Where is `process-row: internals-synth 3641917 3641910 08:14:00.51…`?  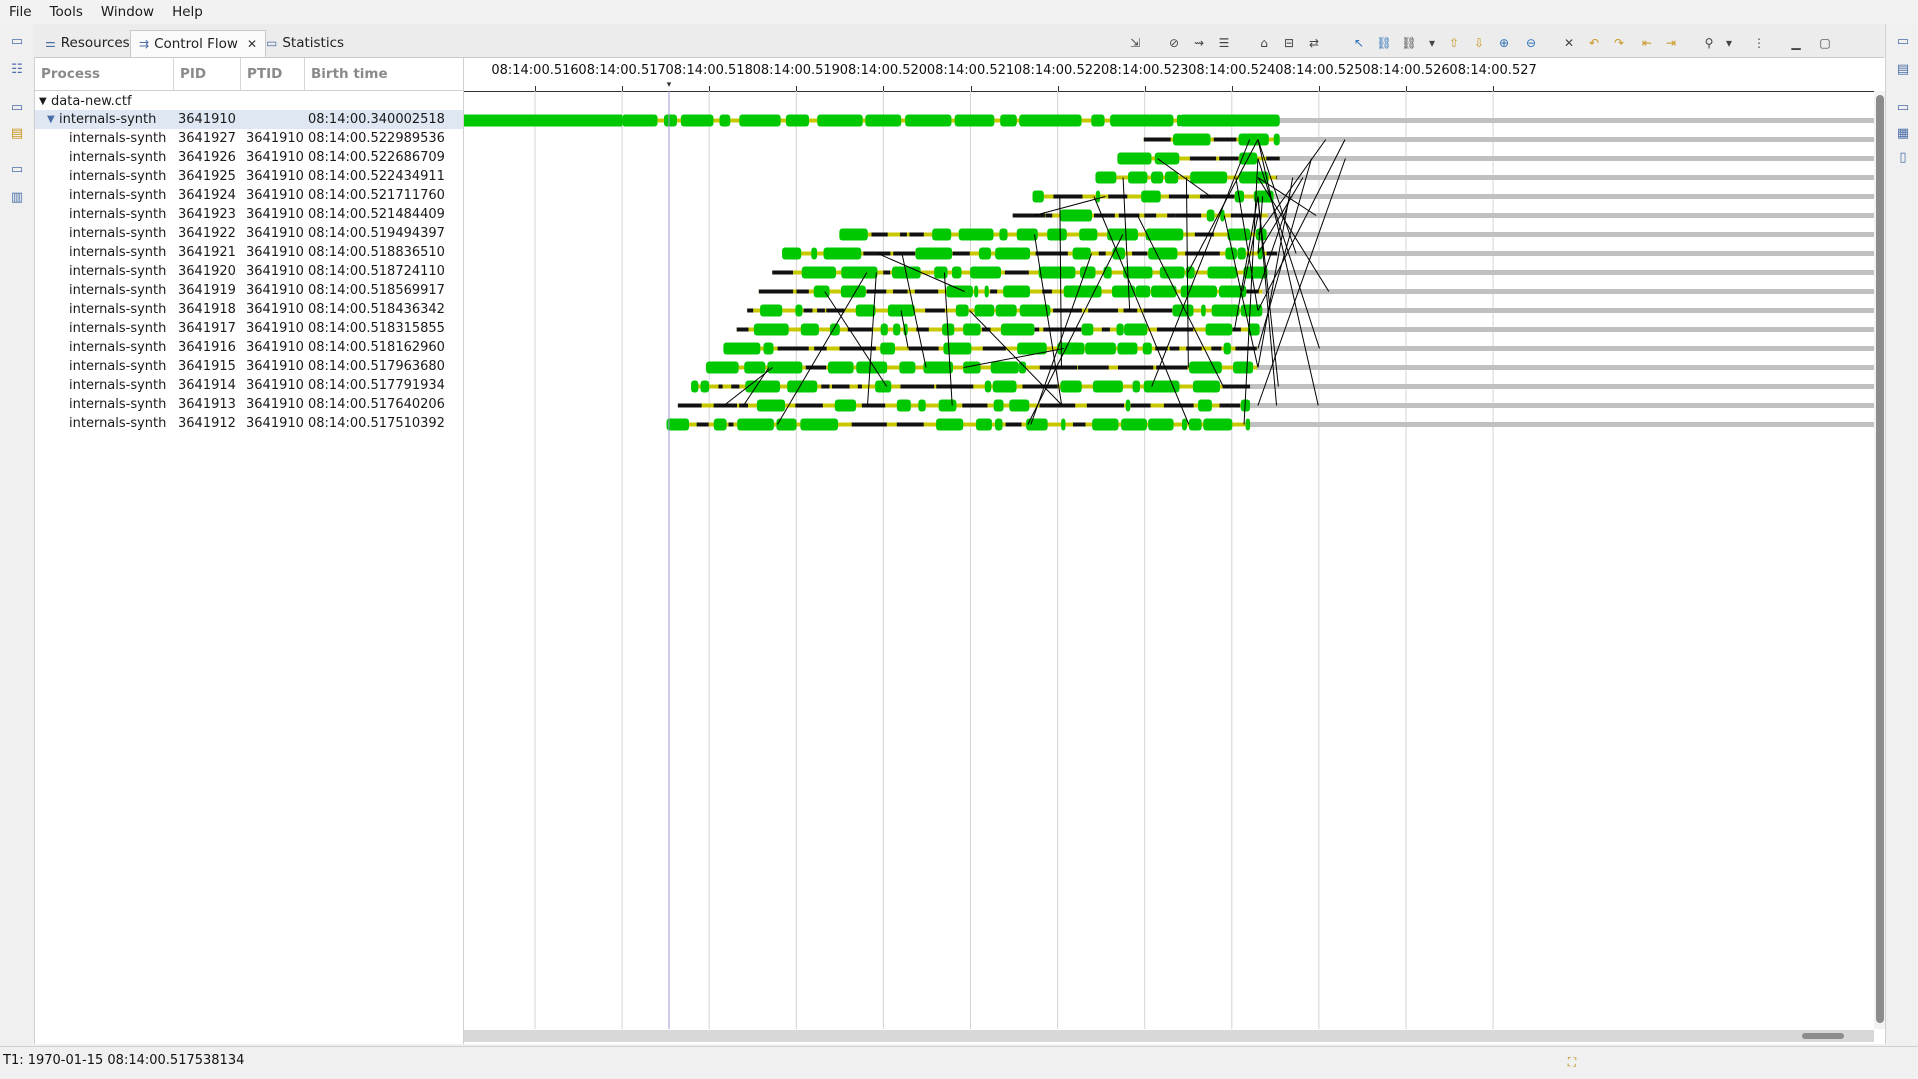
process-row: internals-synth 3641917 3641910 08:14:00.51… is located at coordinates (249, 328).